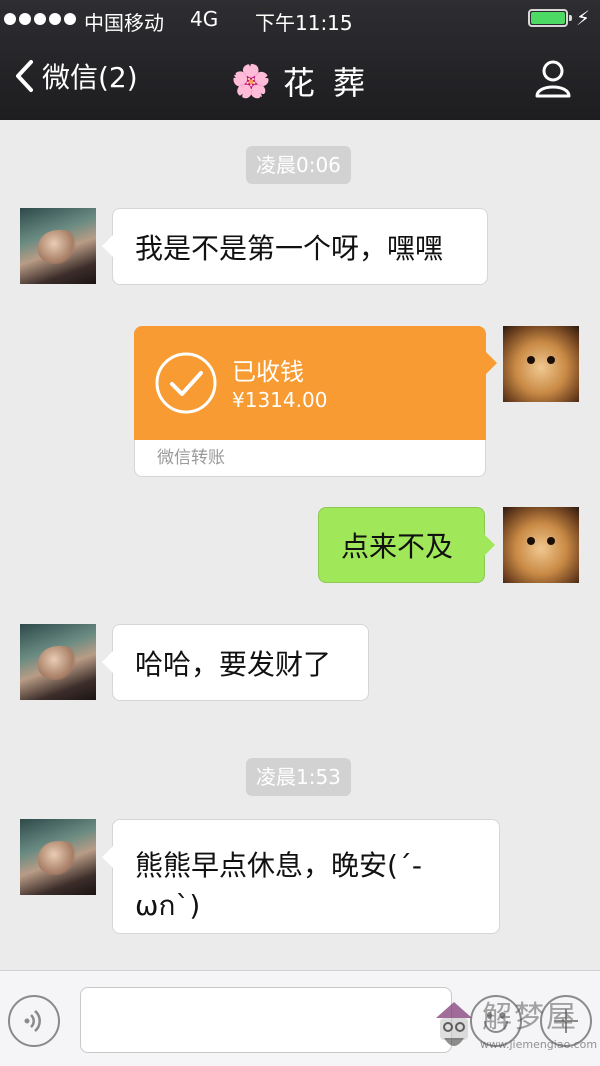  I want to click on battery-icon, so click(550, 18).